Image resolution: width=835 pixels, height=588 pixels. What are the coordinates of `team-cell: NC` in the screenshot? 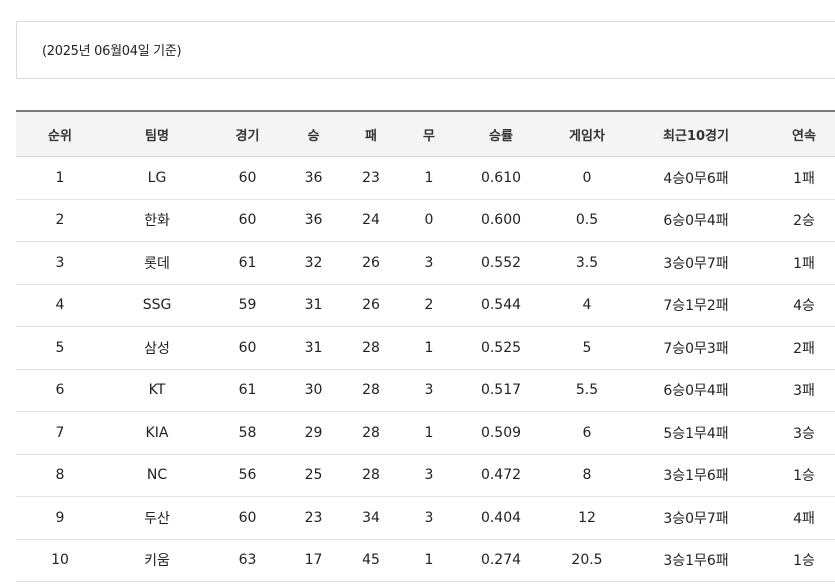 It's located at (157, 475).